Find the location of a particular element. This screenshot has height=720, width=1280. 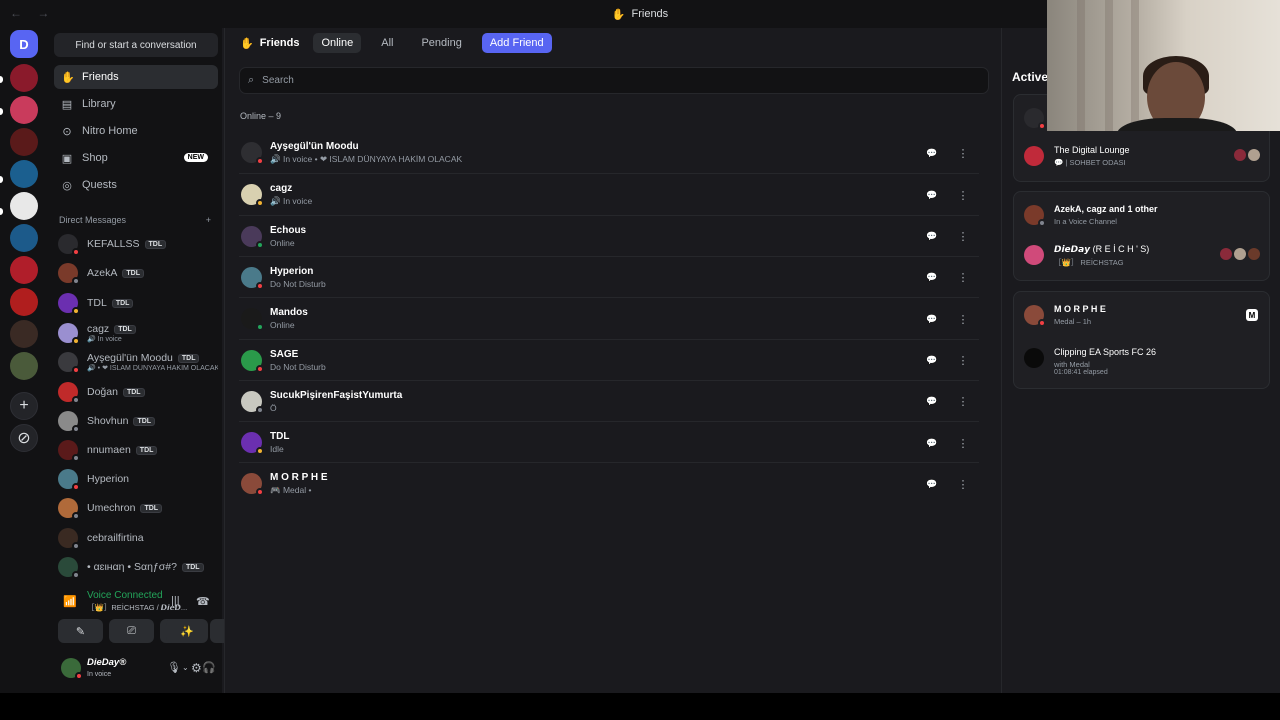

dm-item: KEFALLSS TDL is located at coordinates (138, 244).